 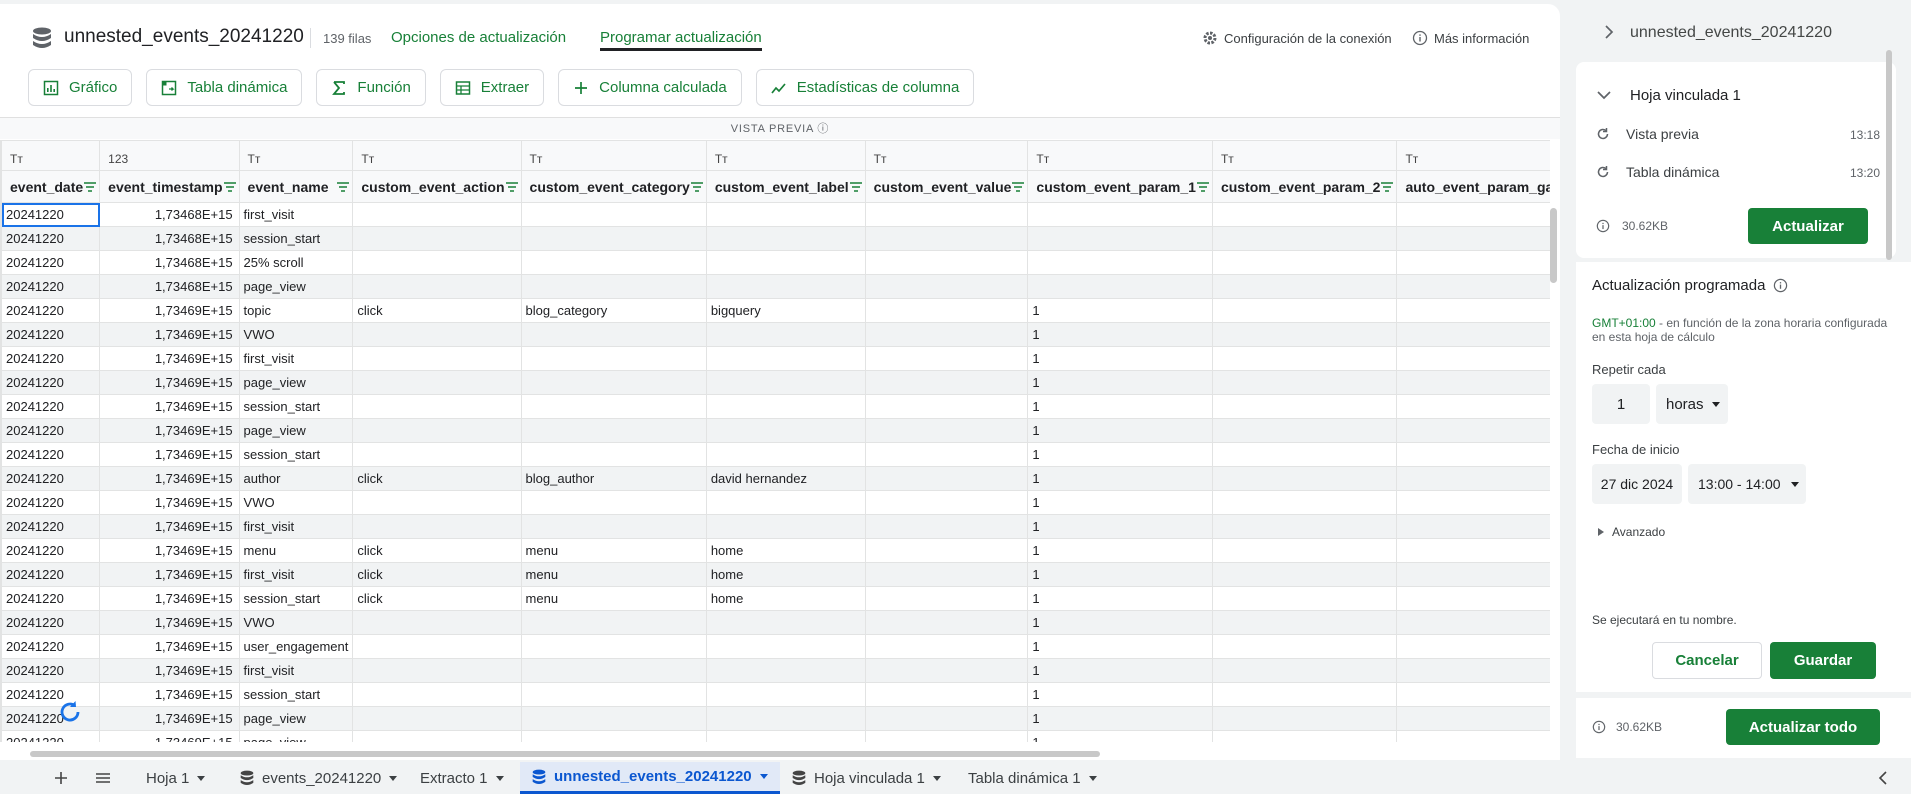 What do you see at coordinates (103, 778) in the screenshot?
I see `all-sheets-menu-icon` at bounding box center [103, 778].